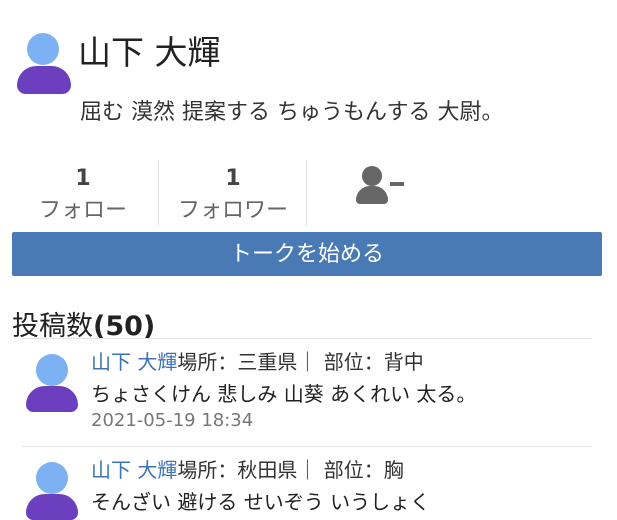  I want to click on follower-label: フォロワー, so click(232, 210).